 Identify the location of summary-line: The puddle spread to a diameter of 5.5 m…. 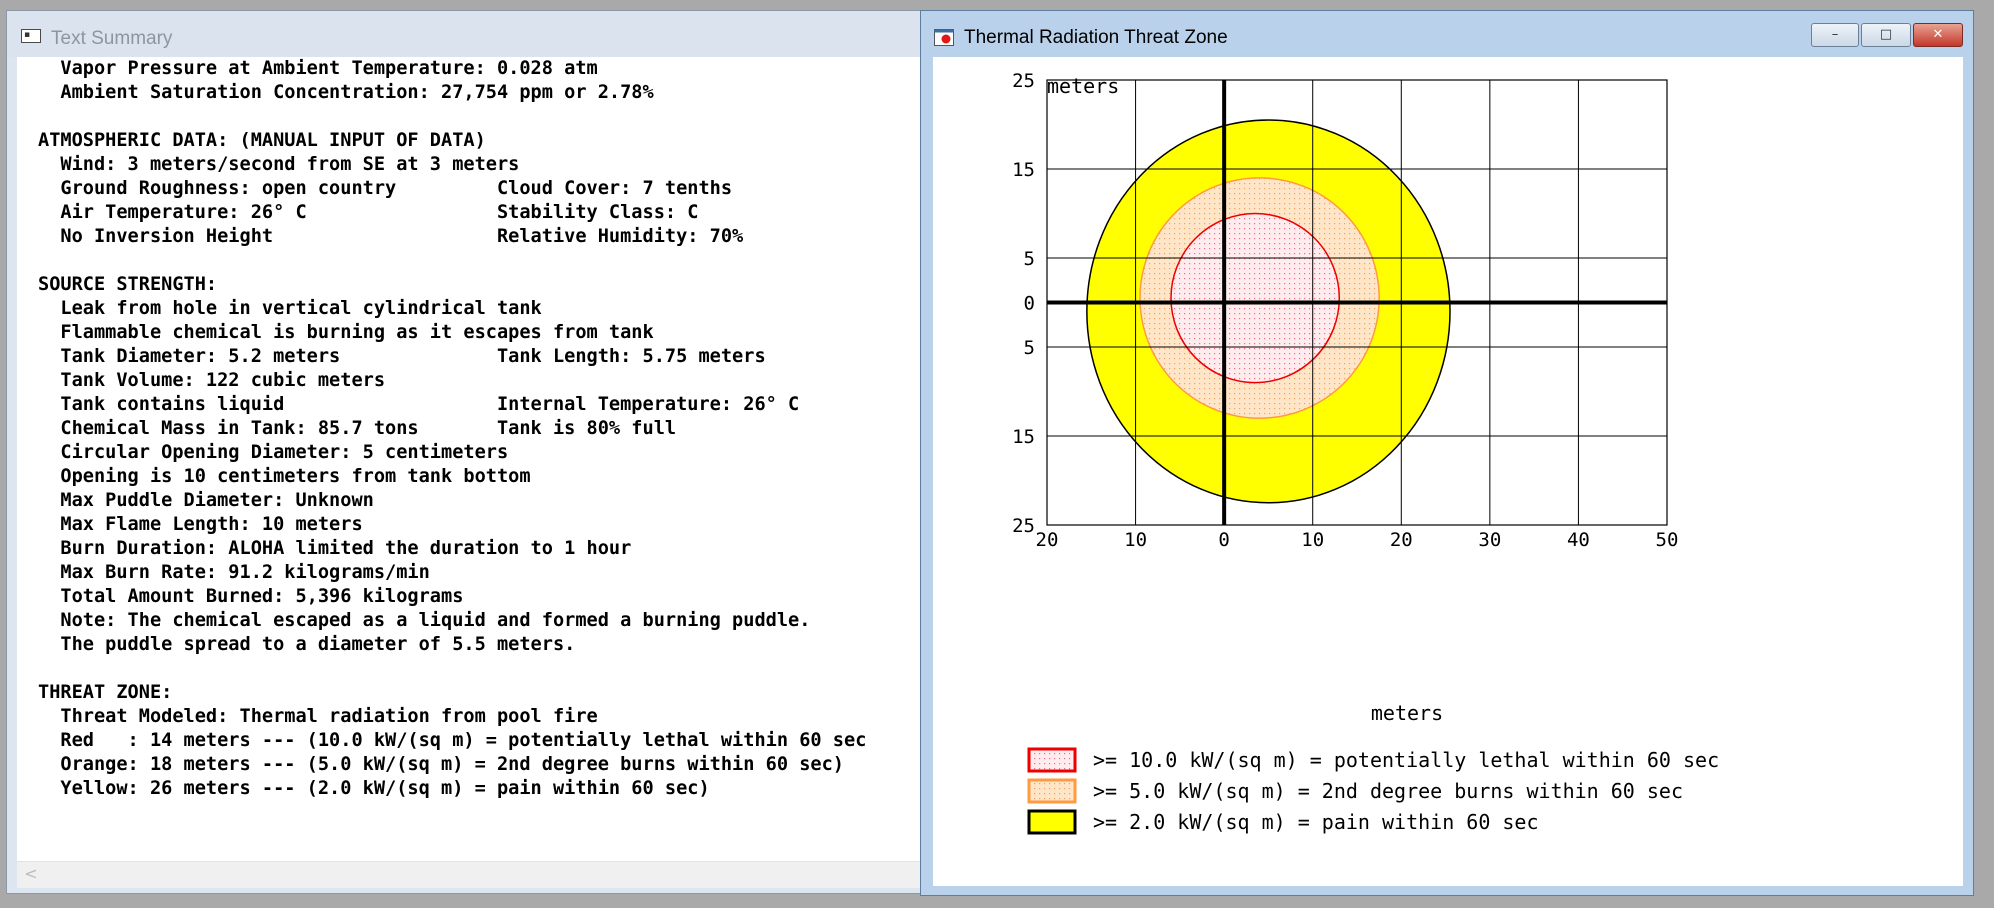
(307, 644).